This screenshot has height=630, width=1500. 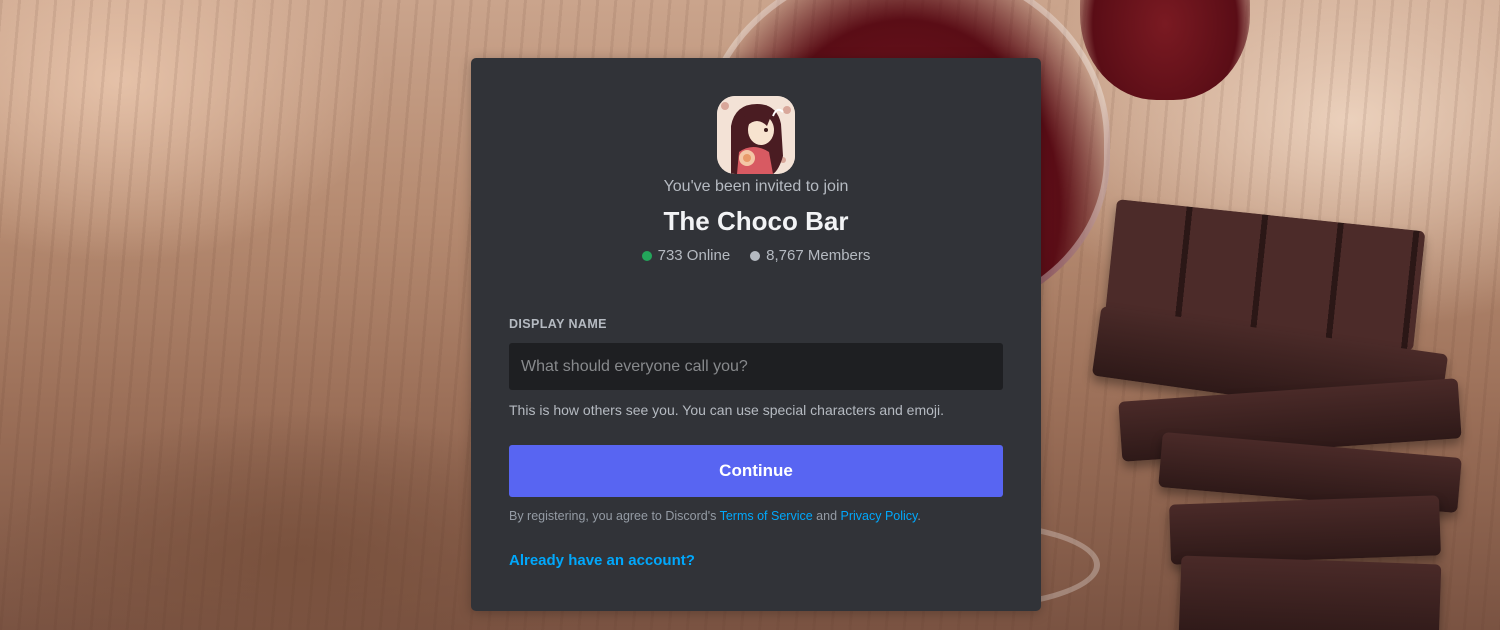 I want to click on login-link: Already have an account?, so click(x=602, y=560).